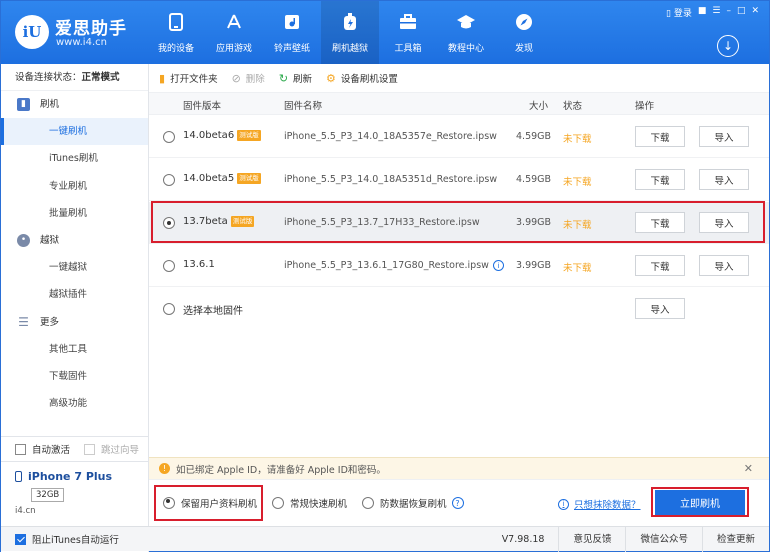  I want to click on check-update-link: 检查更新, so click(735, 539).